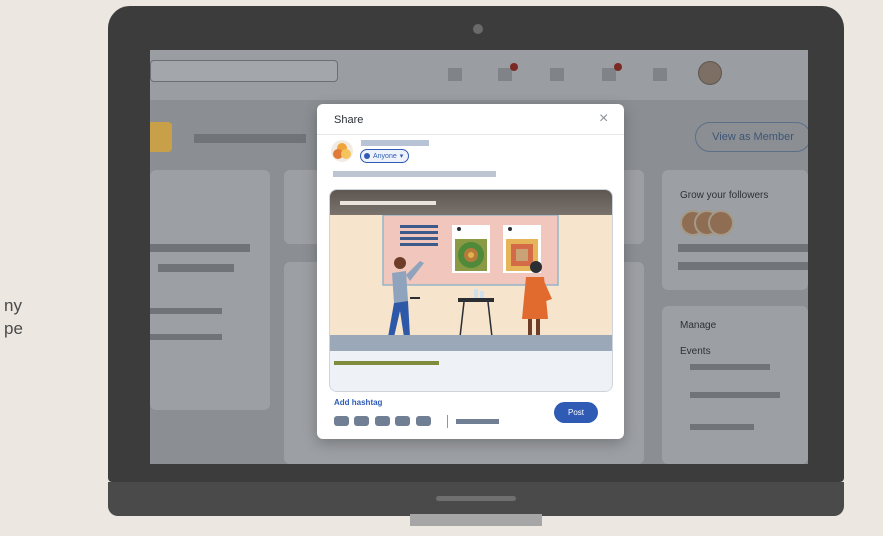  I want to click on card-title-placeholder, so click(386, 363).